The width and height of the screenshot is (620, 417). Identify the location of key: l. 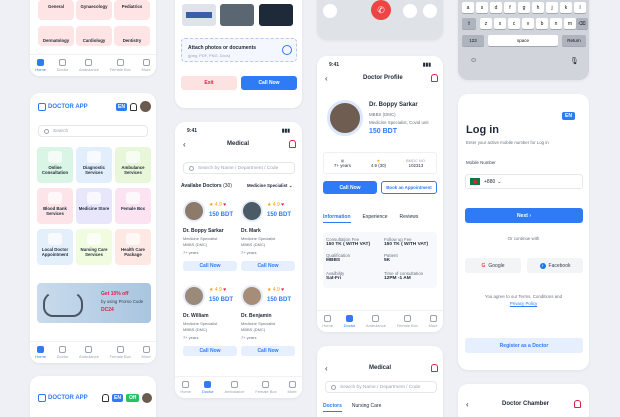
(580, 7).